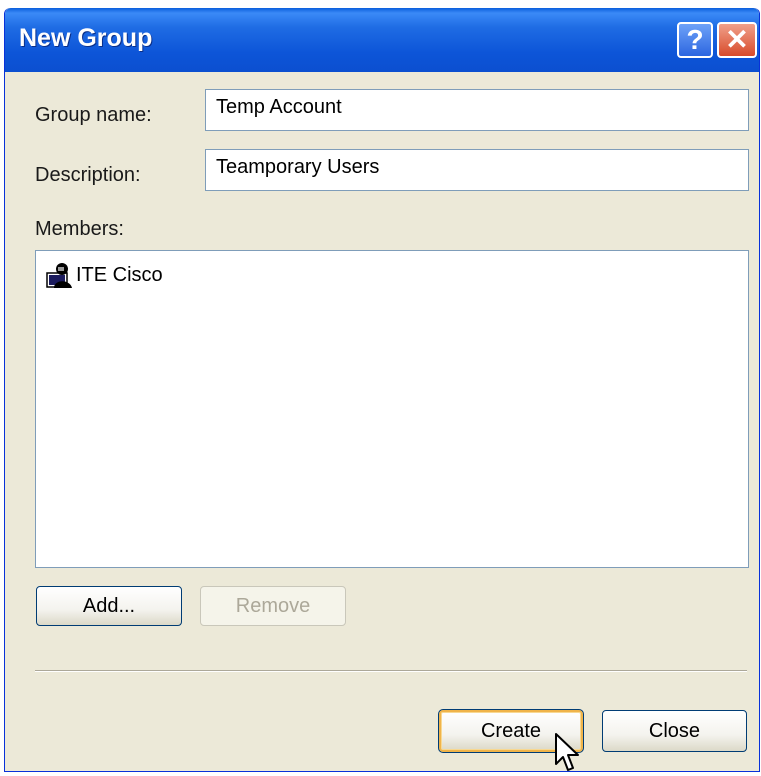  I want to click on remove-button-label: Remove, so click(273, 605).